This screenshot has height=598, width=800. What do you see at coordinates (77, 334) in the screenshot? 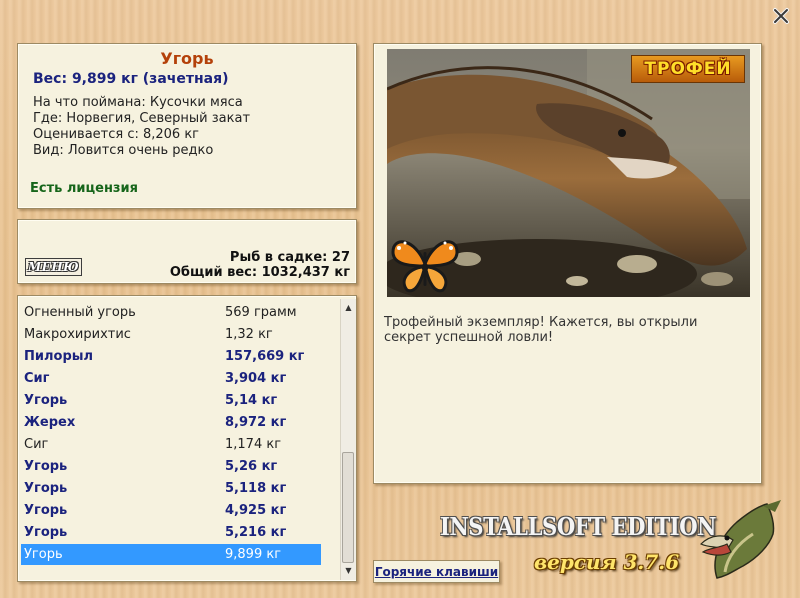
I see `catch-fish-name: Макрохирихтис` at bounding box center [77, 334].